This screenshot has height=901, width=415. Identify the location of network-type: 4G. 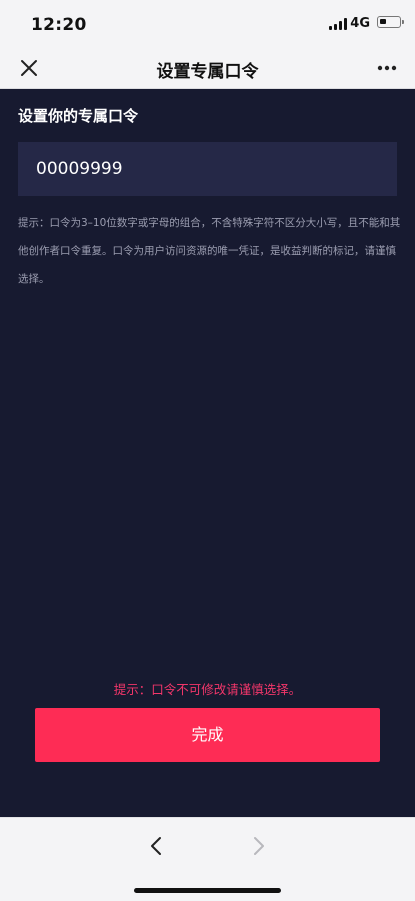
(360, 23).